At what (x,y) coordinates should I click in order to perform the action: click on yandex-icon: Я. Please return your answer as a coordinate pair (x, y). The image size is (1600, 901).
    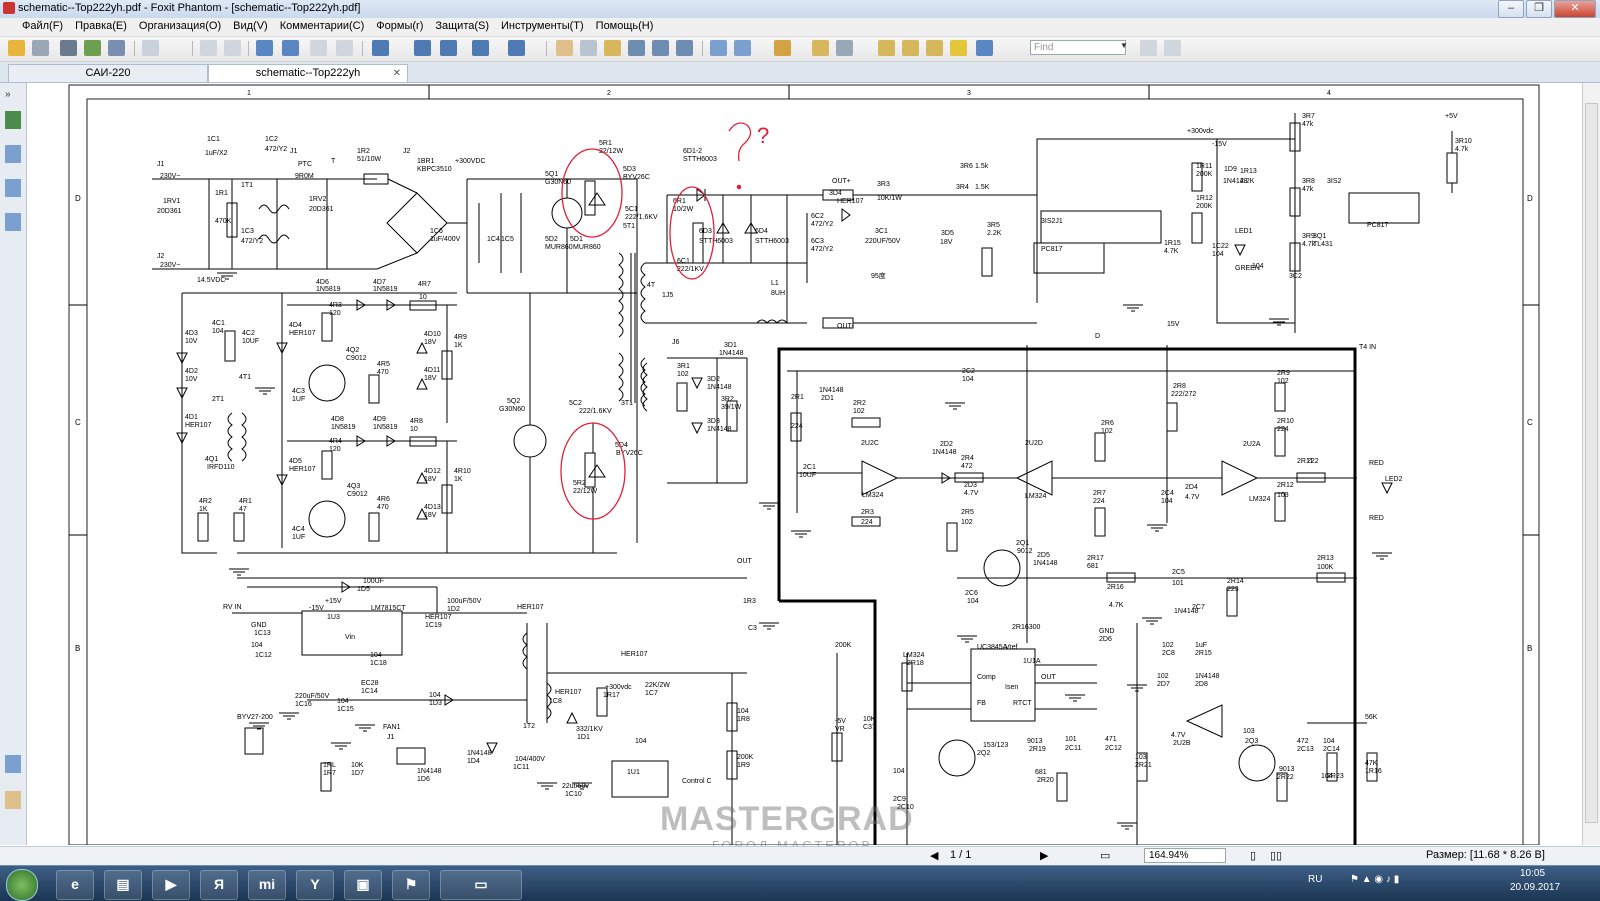
    Looking at the image, I should click on (219, 885).